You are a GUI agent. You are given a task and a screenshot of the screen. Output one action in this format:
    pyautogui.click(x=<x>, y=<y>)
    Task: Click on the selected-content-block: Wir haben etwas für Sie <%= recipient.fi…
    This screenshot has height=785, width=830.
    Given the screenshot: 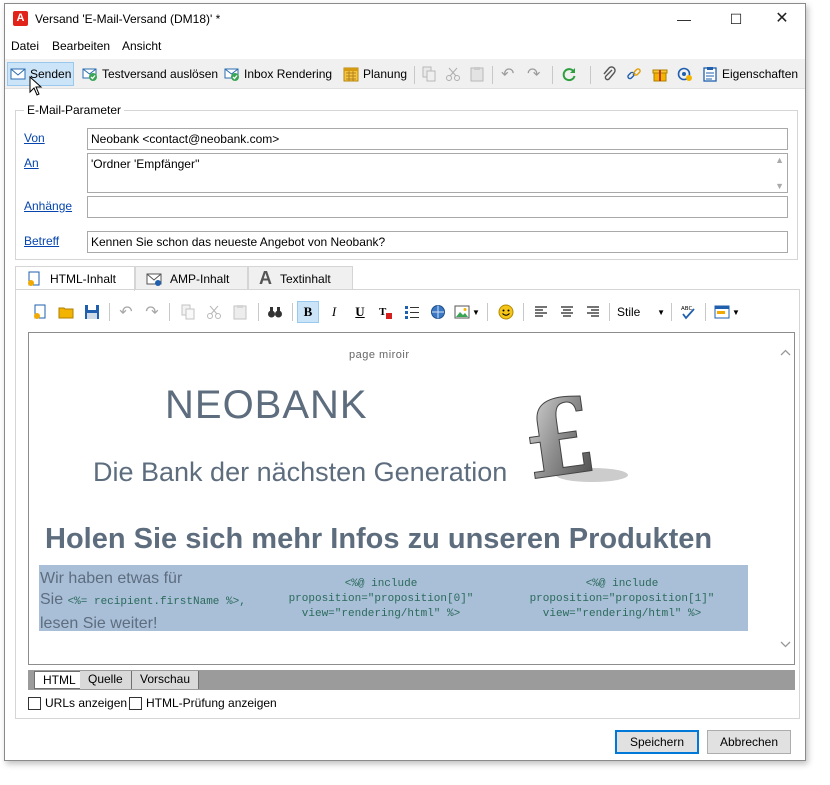 What is the action you would take?
    pyautogui.click(x=393, y=598)
    